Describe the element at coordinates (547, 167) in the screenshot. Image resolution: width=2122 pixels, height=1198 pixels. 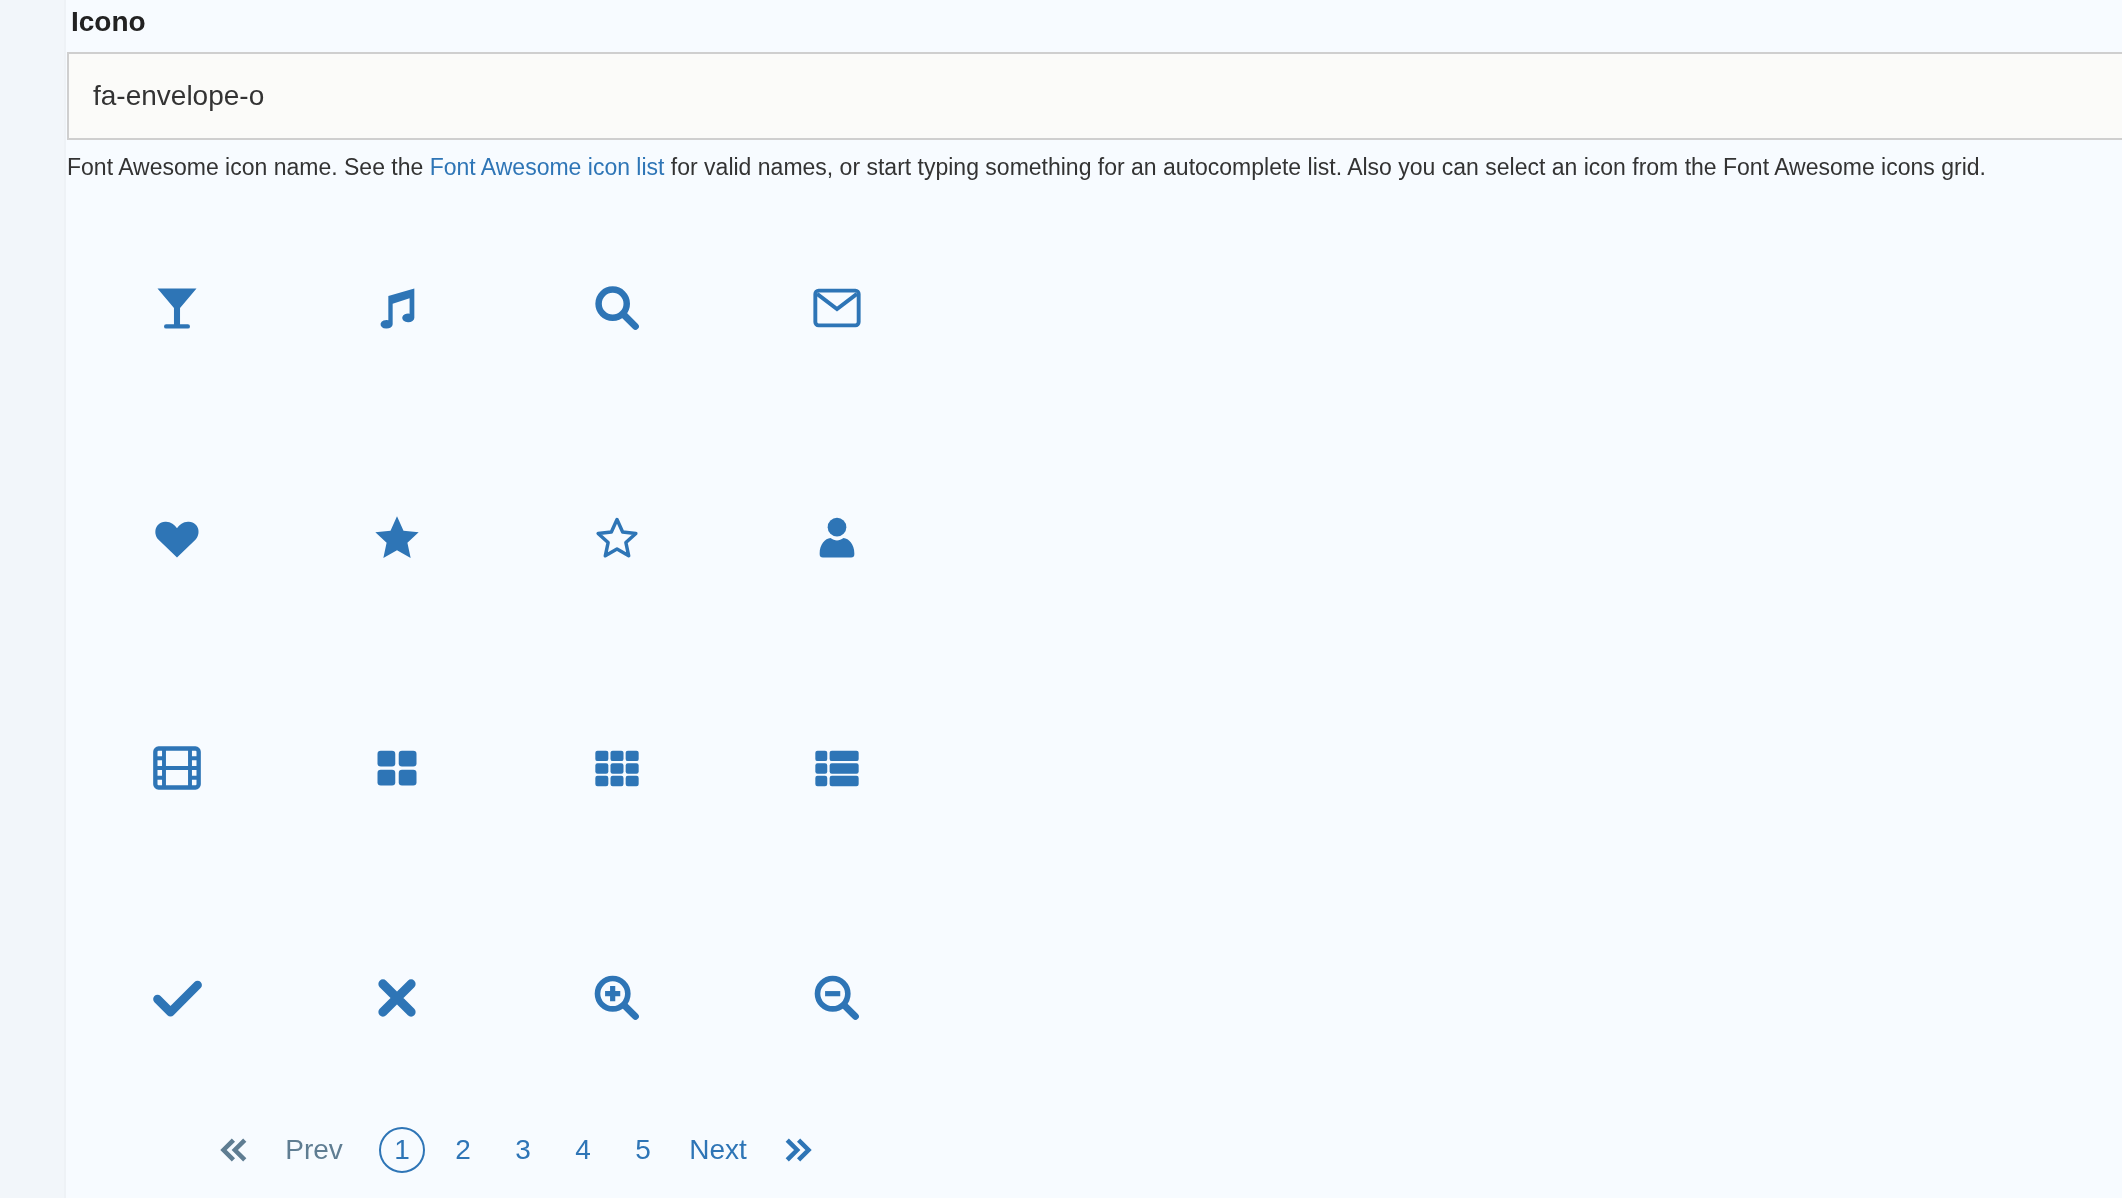
I see `icon-list-link: Font Awesome icon list` at that location.